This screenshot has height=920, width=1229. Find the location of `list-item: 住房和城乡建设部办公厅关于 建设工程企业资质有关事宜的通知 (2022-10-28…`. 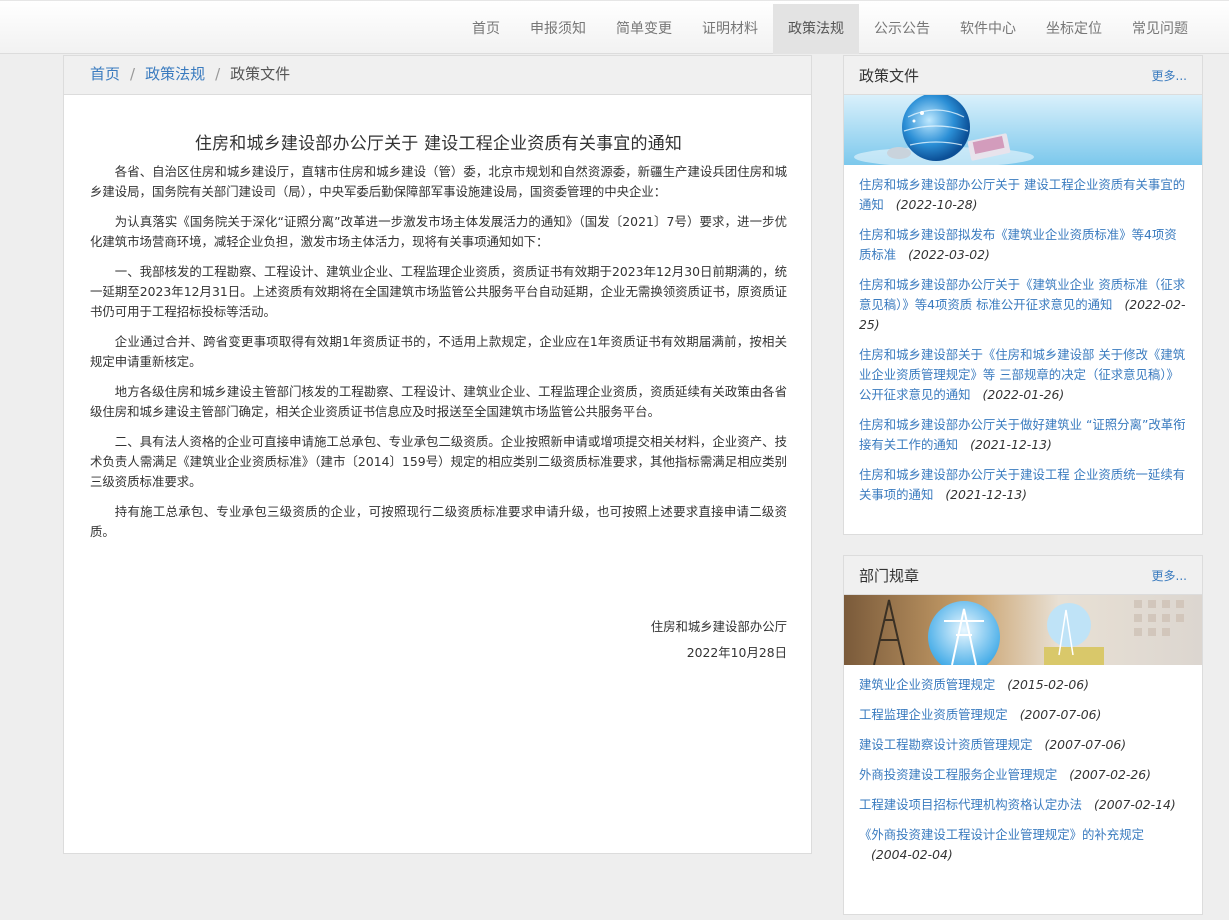

list-item: 住房和城乡建设部办公厅关于 建设工程企业资质有关事宜的通知 (2022-10-28… is located at coordinates (1023, 195).